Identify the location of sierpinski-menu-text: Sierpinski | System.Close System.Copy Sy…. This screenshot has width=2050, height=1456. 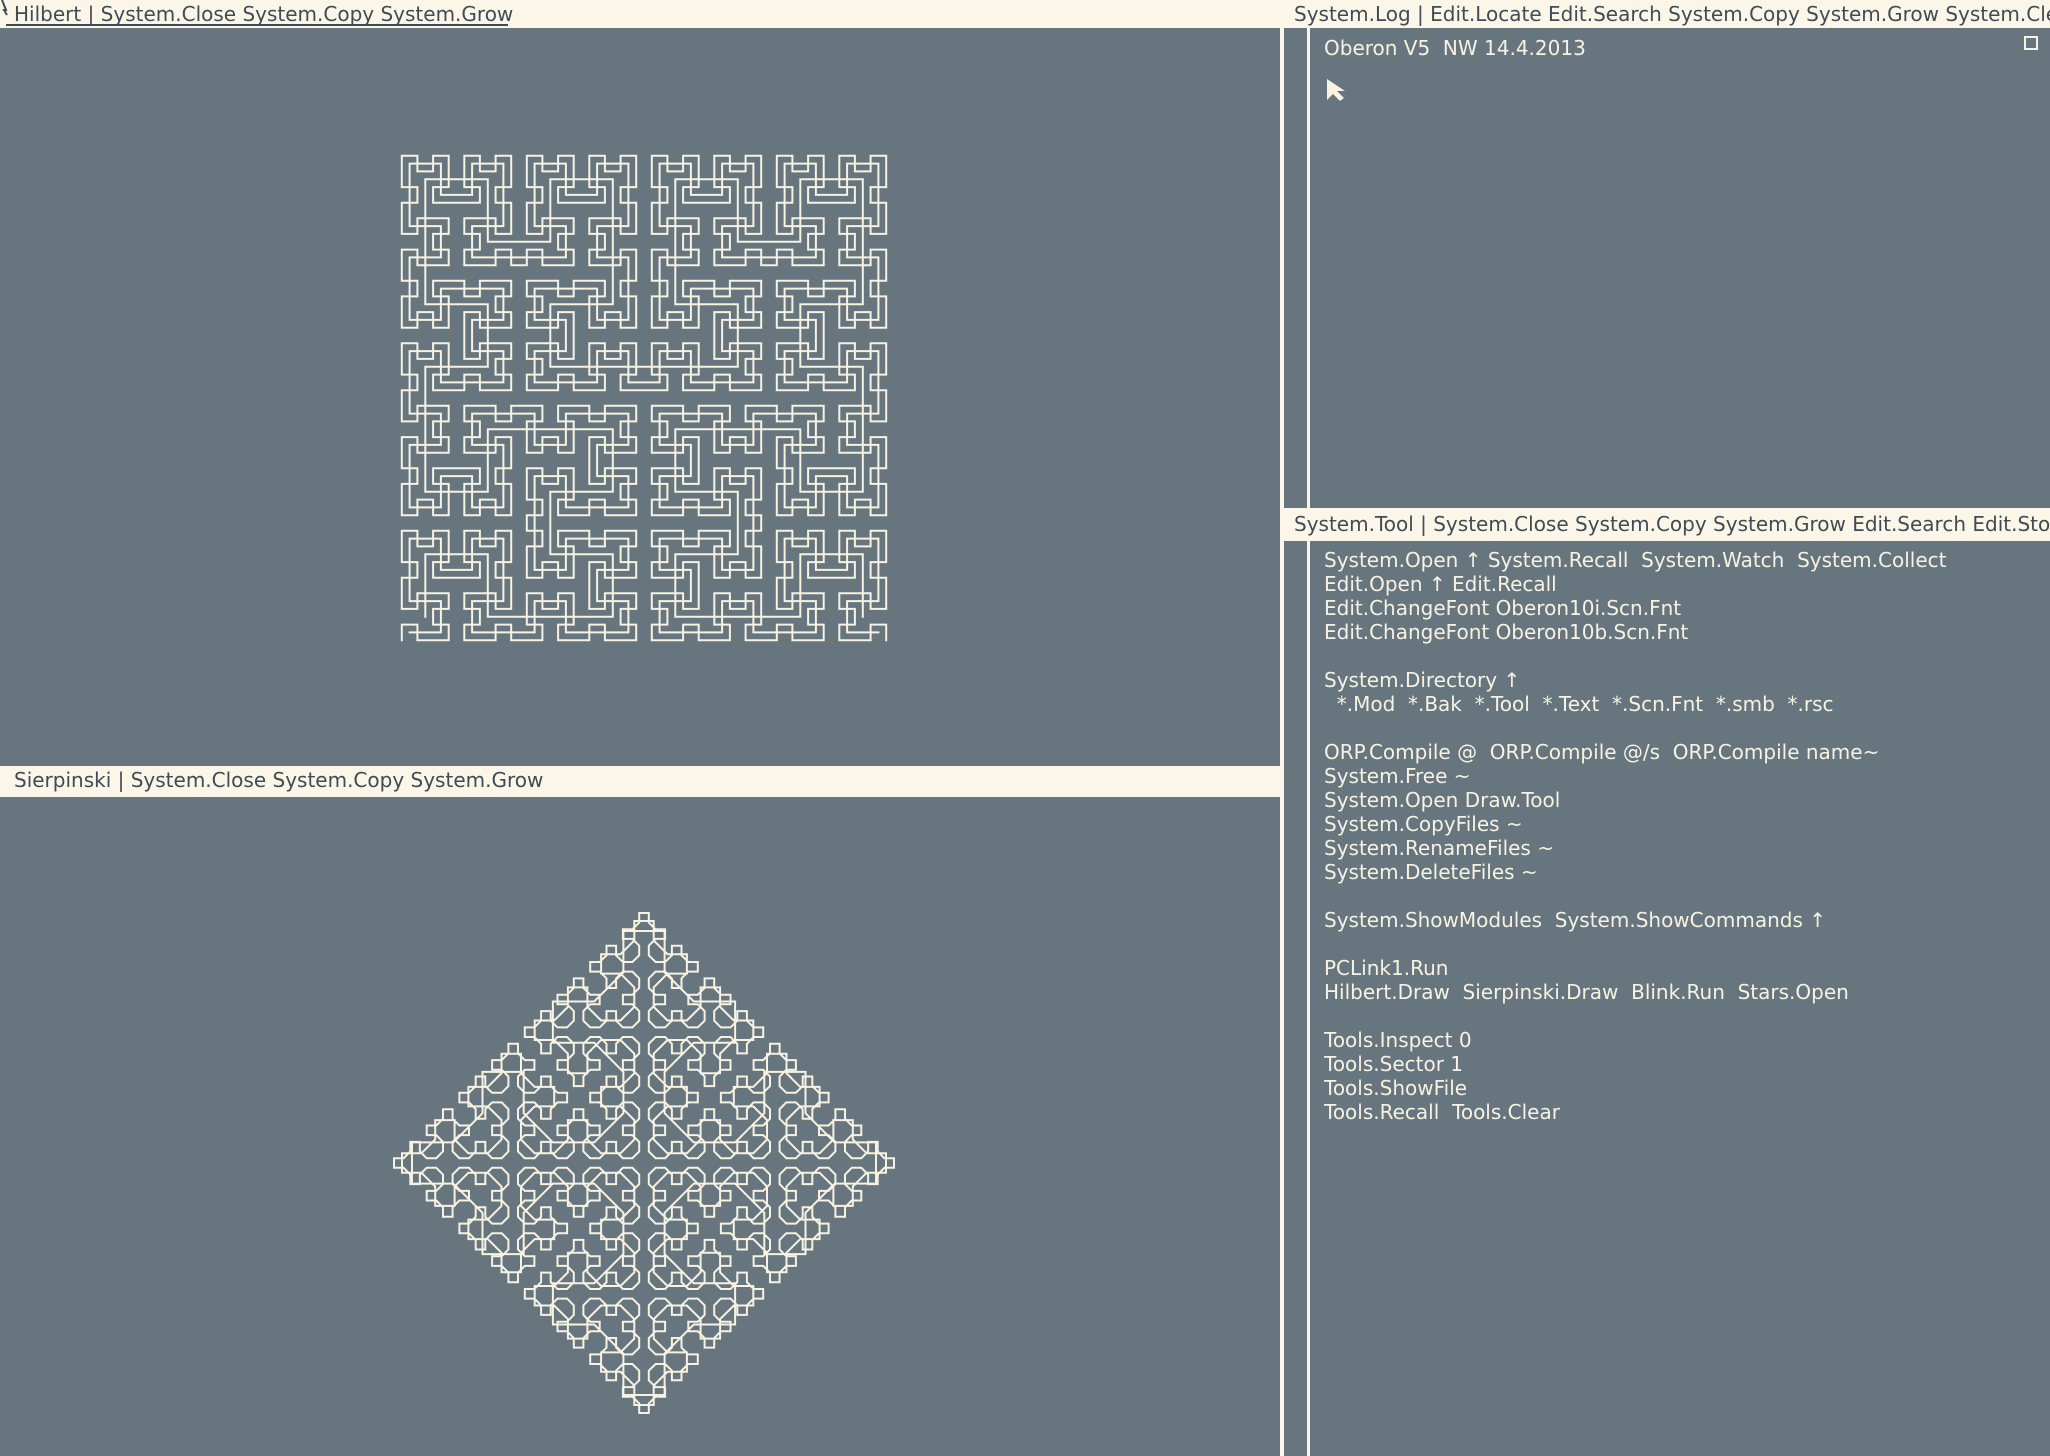
(278, 780).